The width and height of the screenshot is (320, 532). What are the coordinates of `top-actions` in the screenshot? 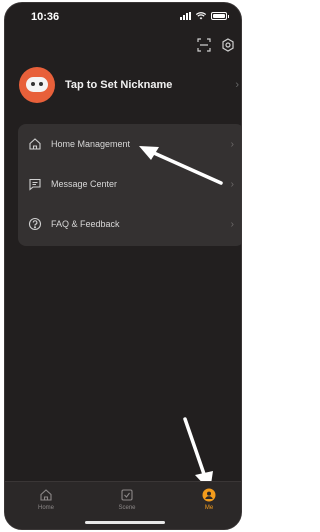 It's located at (216, 45).